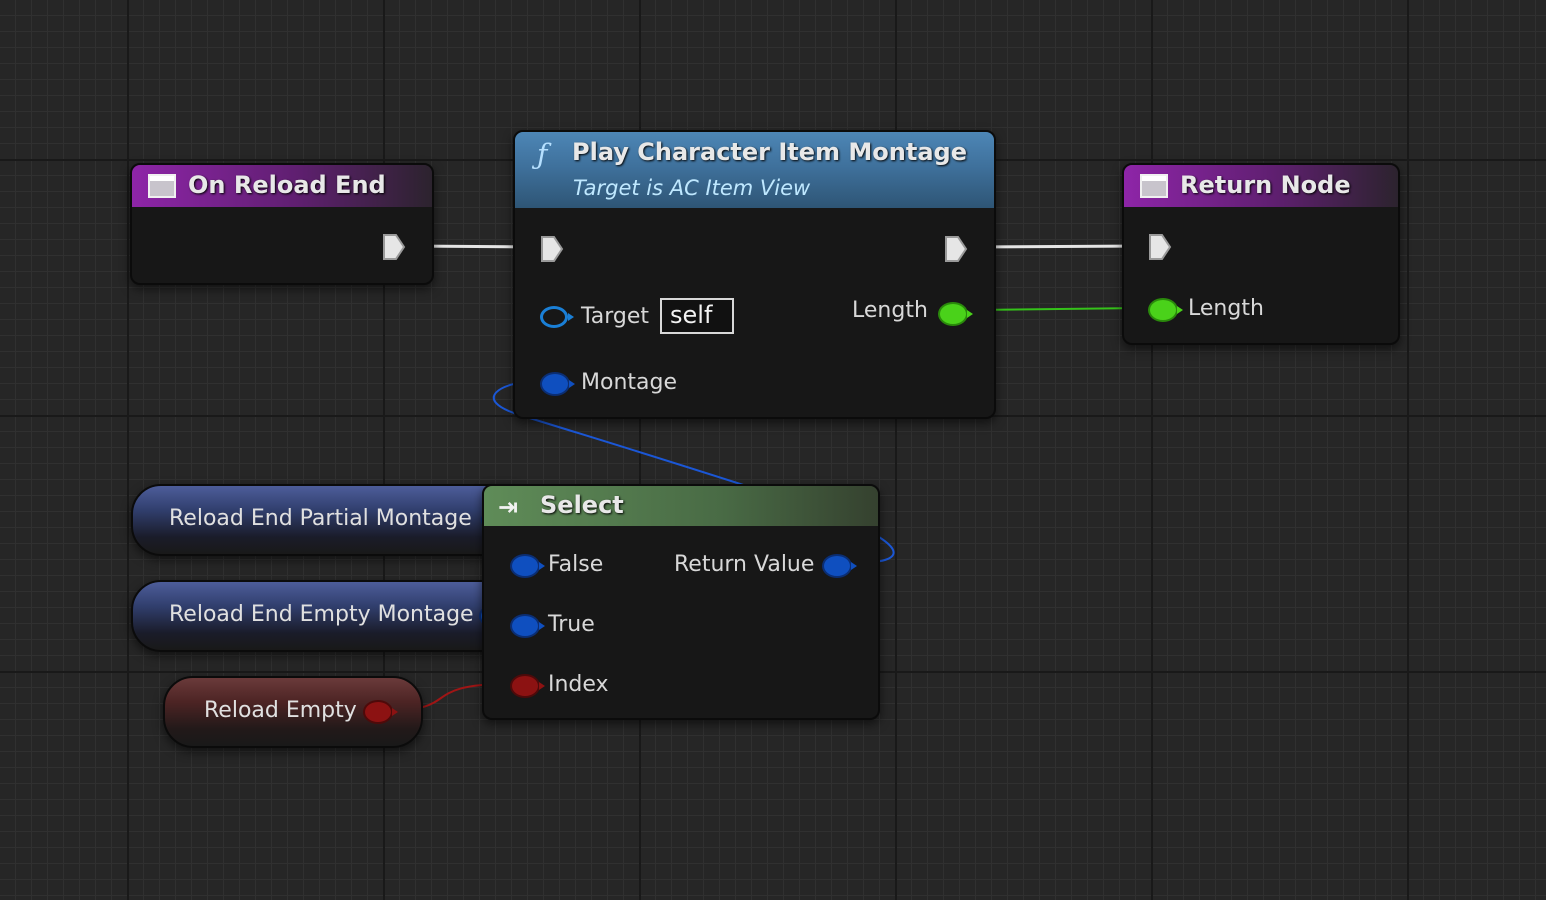 The image size is (1546, 900). Describe the element at coordinates (744, 564) in the screenshot. I see `return-value-label: Return Value` at that location.